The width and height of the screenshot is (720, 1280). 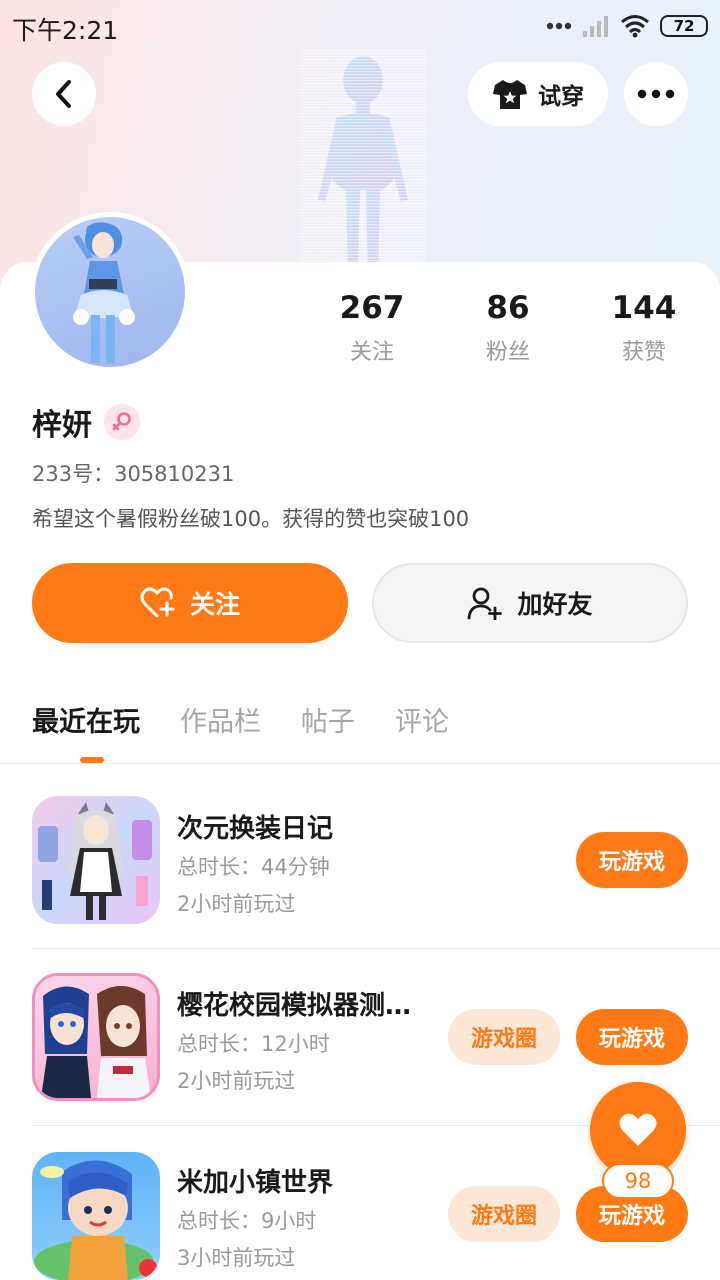 I want to click on game-total-duration: 总时长：44分钟, so click(x=253, y=867).